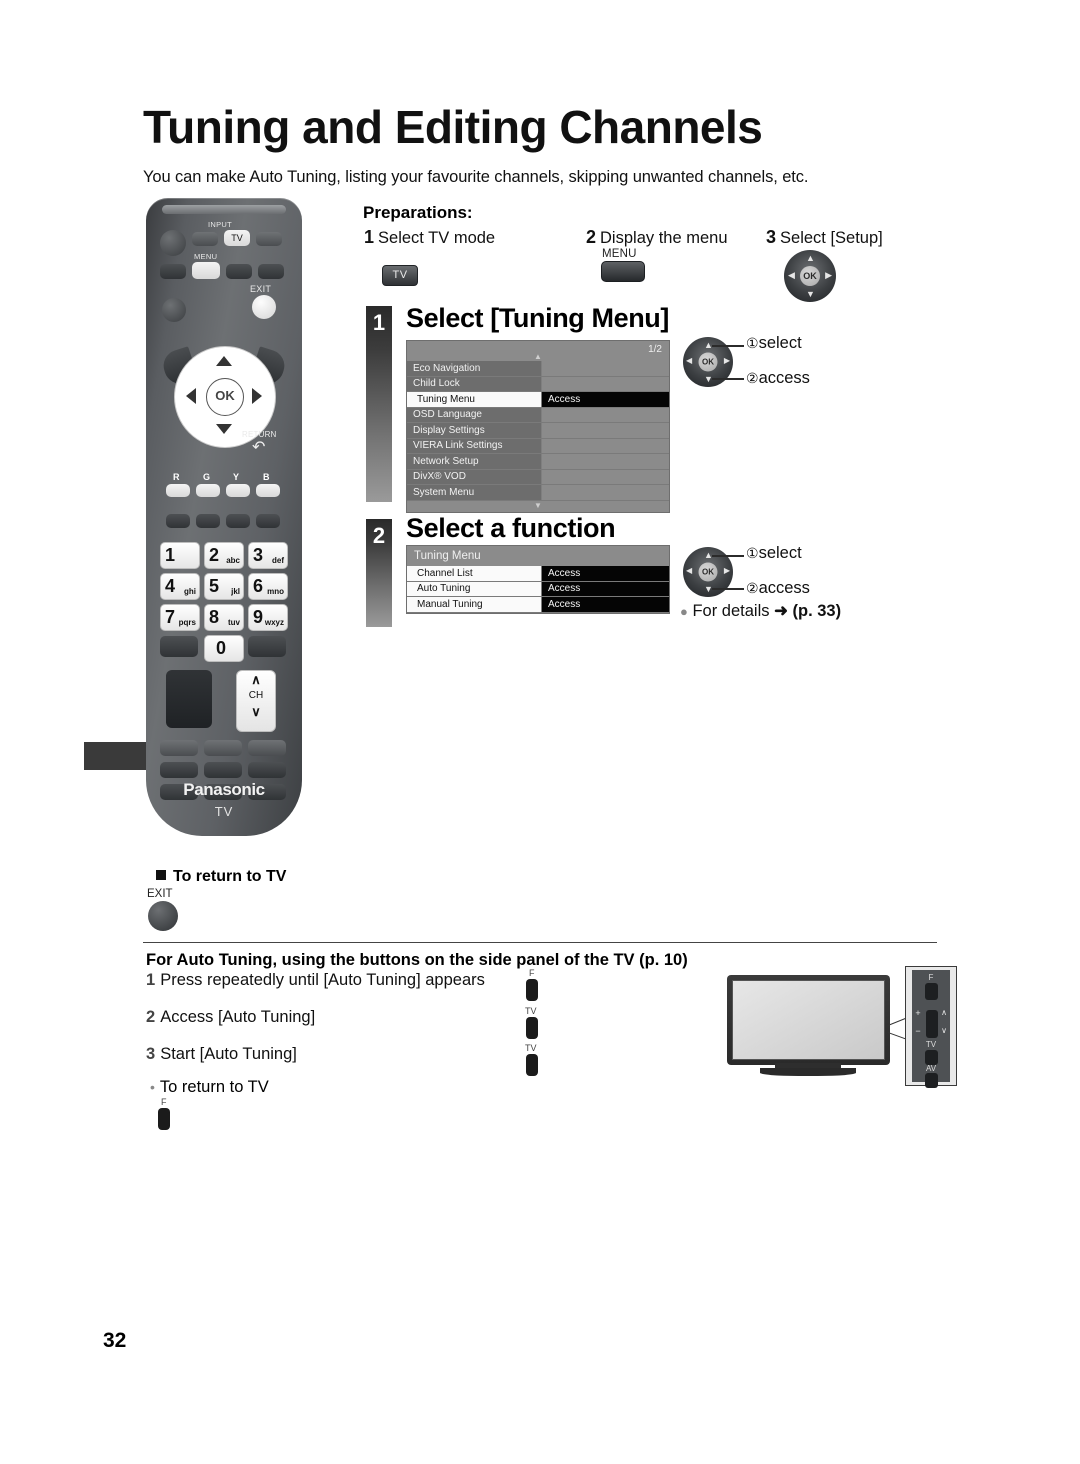 The width and height of the screenshot is (1080, 1464). I want to click on osd-row: Child Lock, so click(538, 384).